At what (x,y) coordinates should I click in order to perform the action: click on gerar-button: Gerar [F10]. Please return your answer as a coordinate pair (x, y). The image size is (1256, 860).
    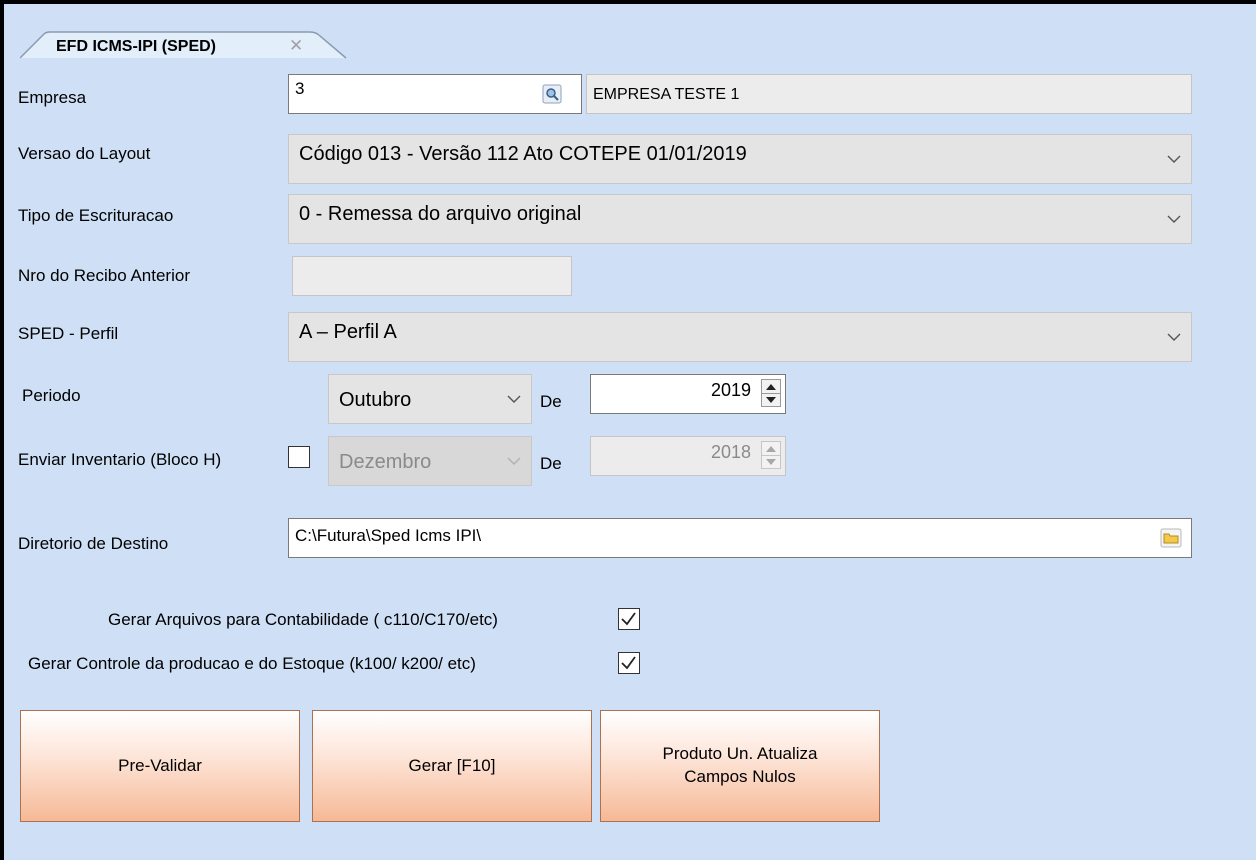
    Looking at the image, I should click on (452, 766).